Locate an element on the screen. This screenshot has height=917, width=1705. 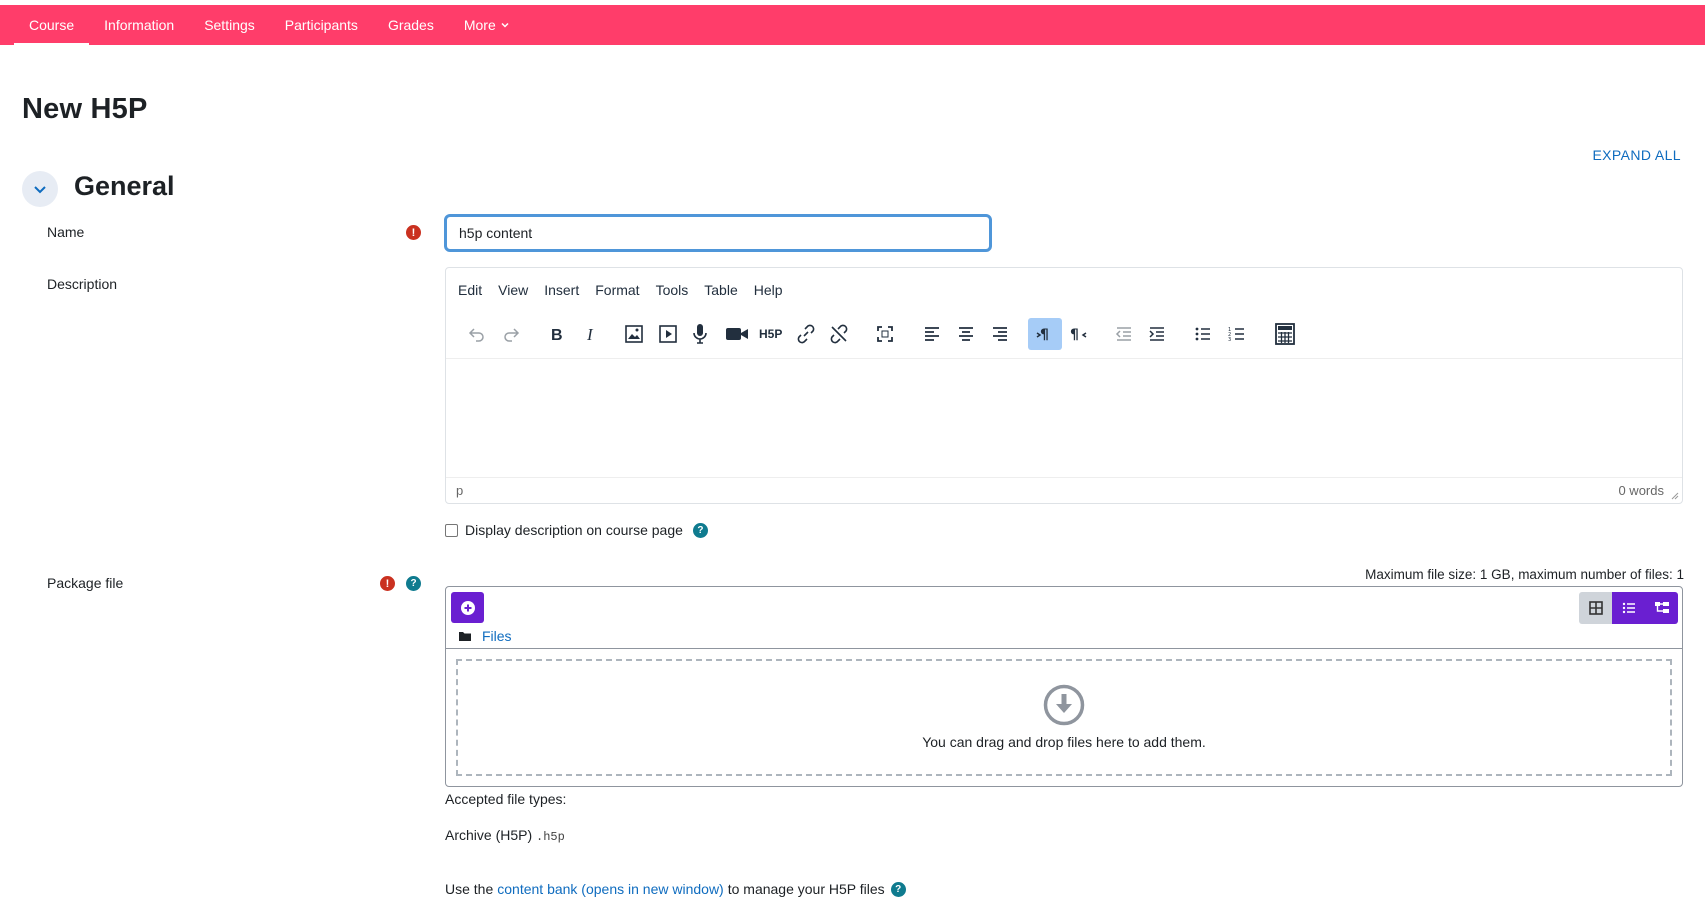
accepted-file-type: Archive (H5P) .h5p is located at coordinates (505, 835).